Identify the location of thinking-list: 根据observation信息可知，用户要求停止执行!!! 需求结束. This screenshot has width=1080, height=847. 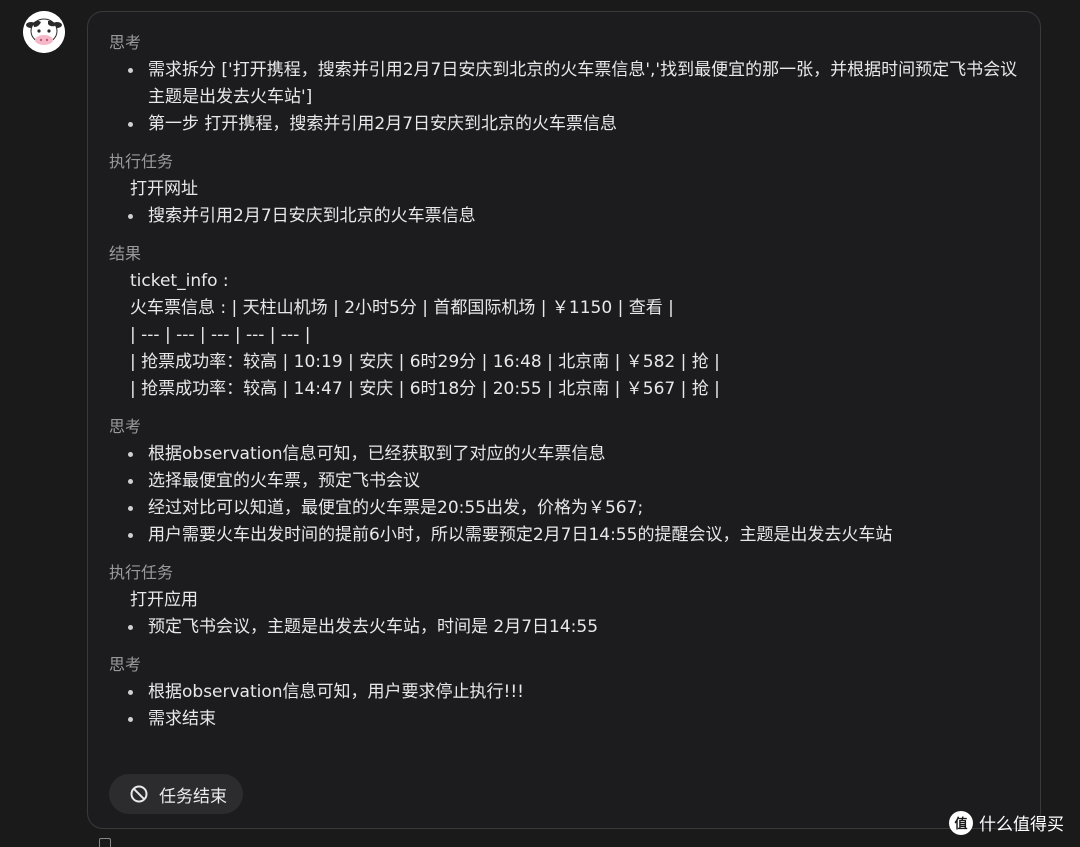
(566, 706).